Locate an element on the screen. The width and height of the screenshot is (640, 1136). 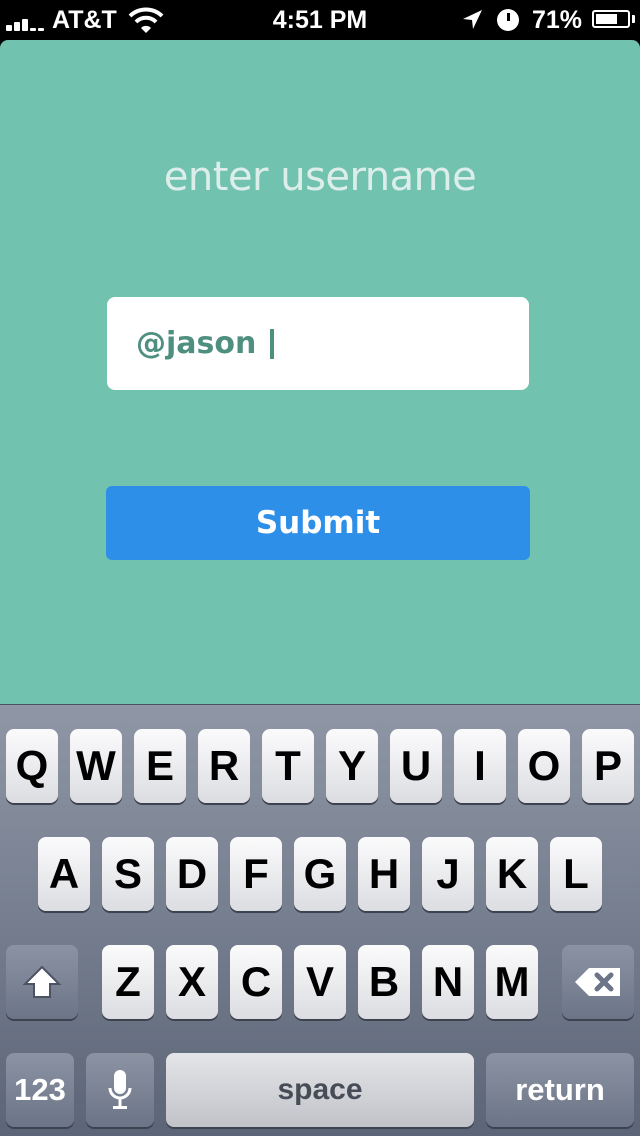
key-y: Y is located at coordinates (352, 766).